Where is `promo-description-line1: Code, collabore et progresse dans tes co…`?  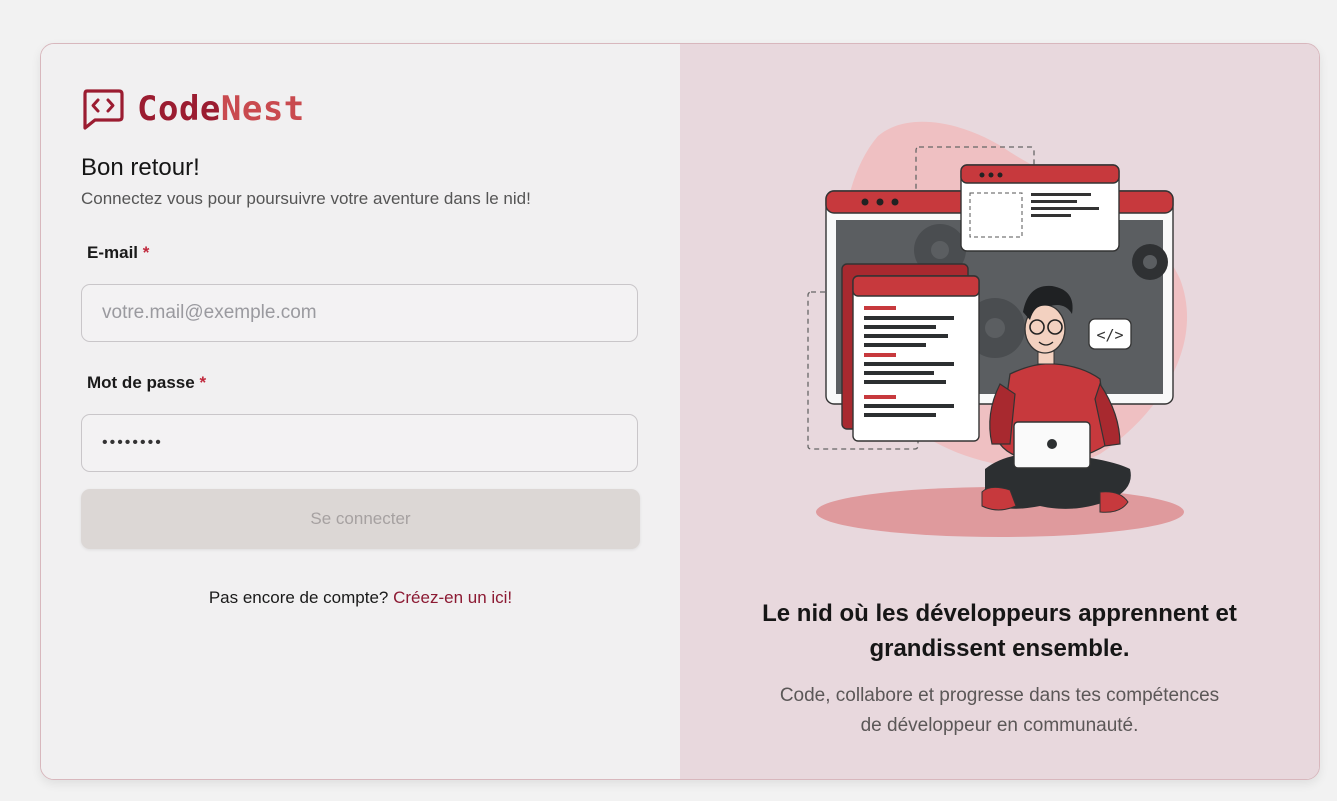 promo-description-line1: Code, collabore et progresse dans tes co… is located at coordinates (999, 695).